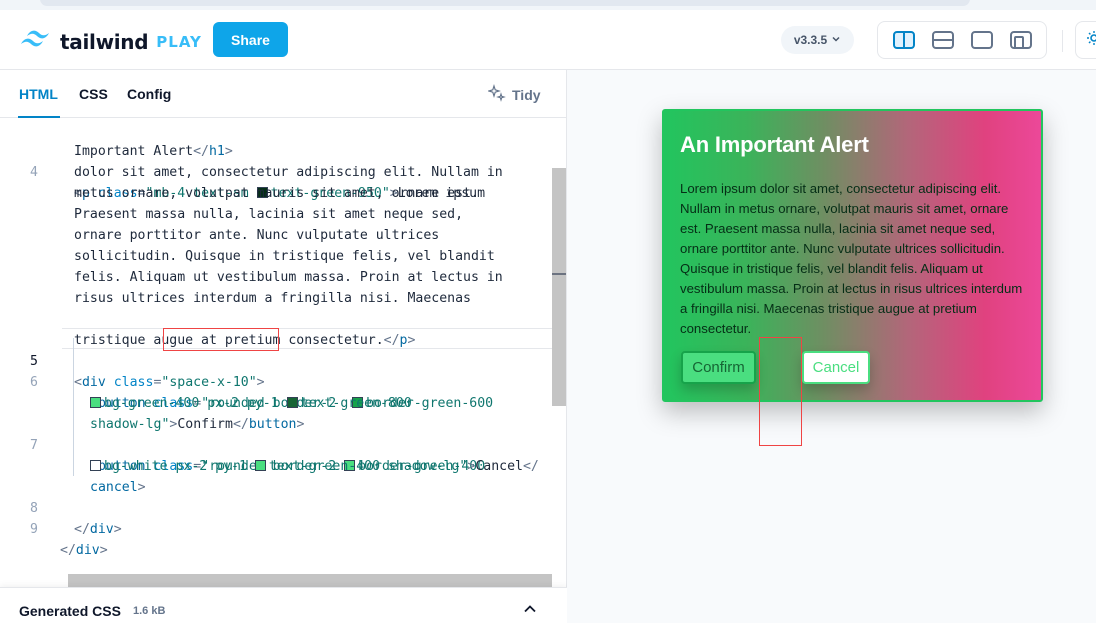 The height and width of the screenshot is (623, 1096). I want to click on tailwind-logo-icon, so click(36, 41).